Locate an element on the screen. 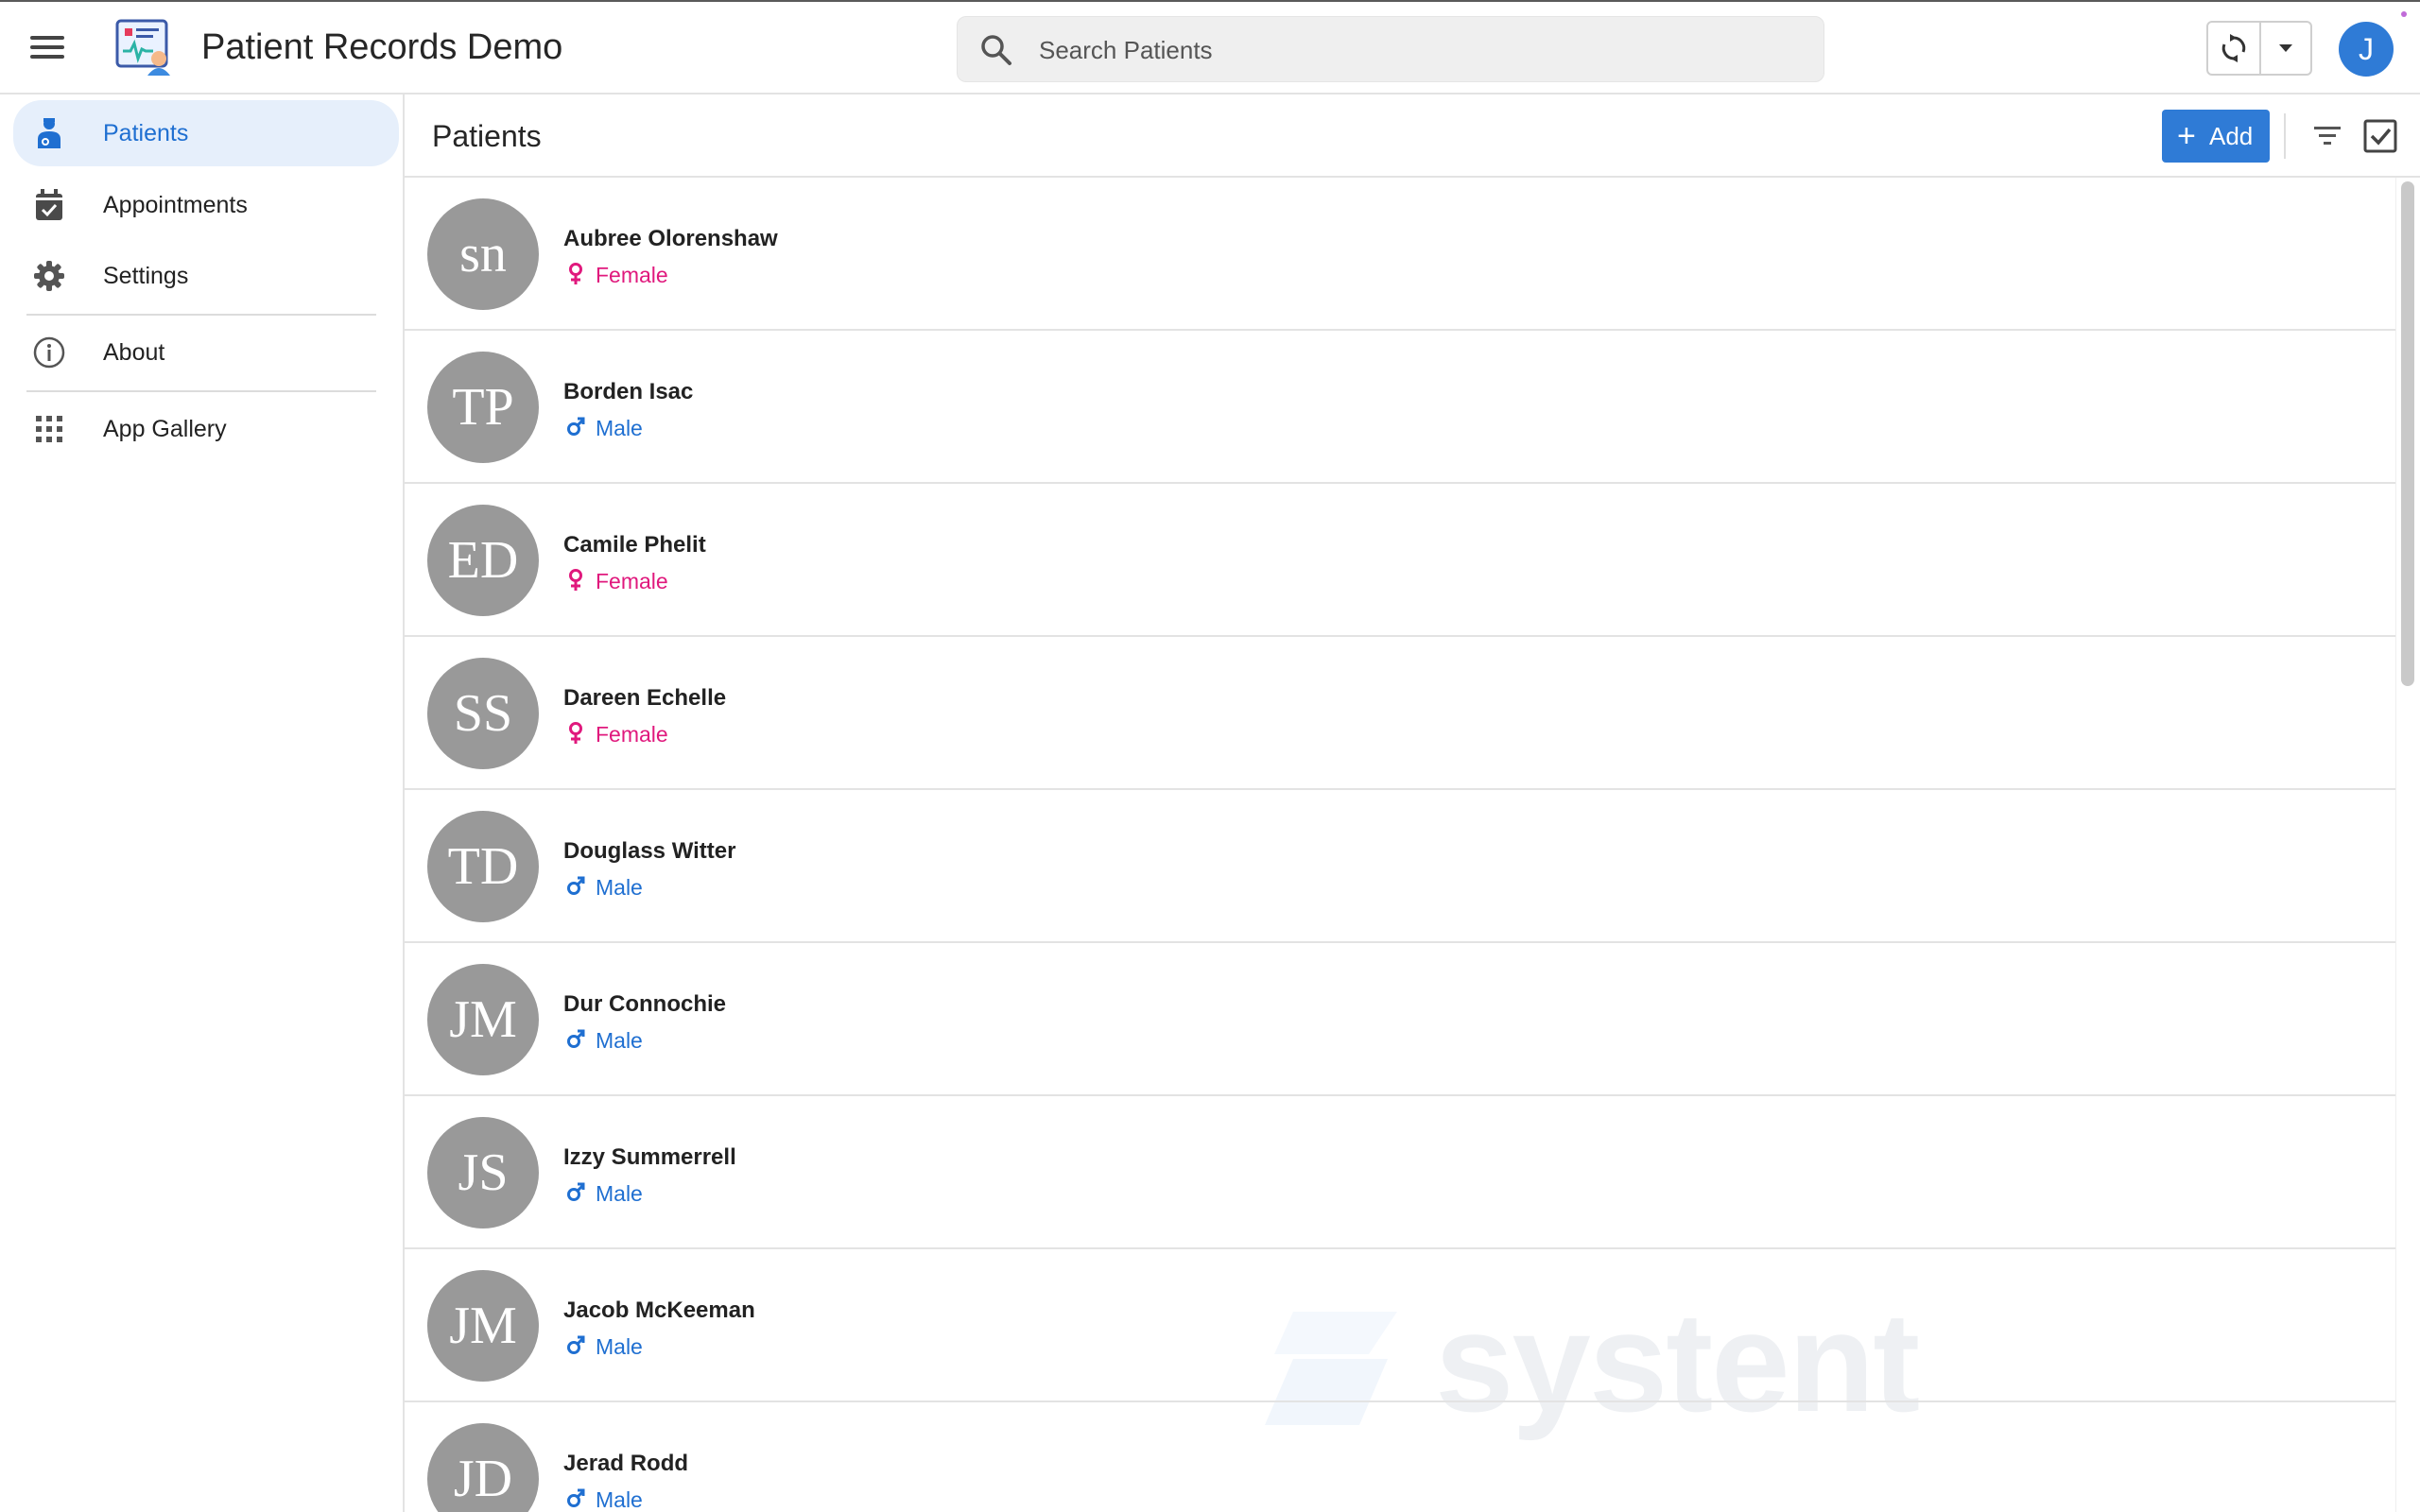  patient-name: Camile Phelit is located at coordinates (634, 545).